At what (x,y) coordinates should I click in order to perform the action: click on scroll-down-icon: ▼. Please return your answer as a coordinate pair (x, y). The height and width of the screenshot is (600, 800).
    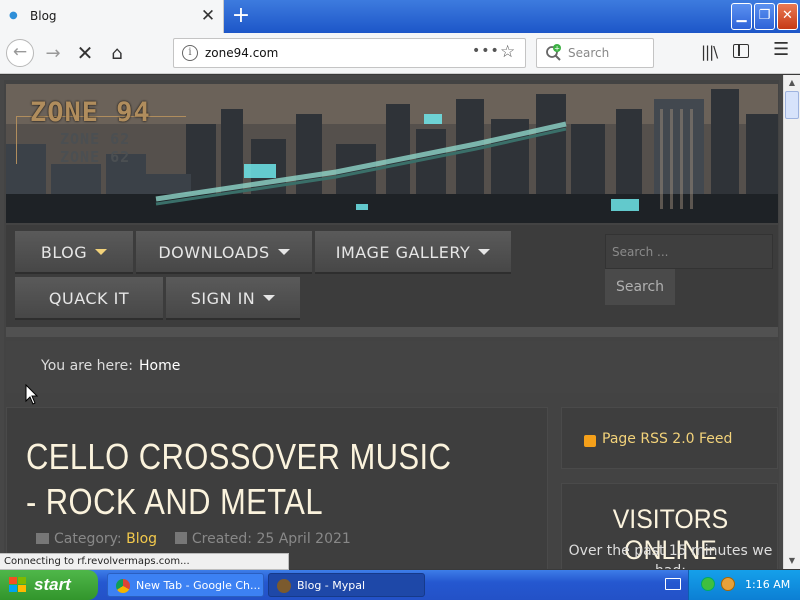
    Looking at the image, I should click on (792, 561).